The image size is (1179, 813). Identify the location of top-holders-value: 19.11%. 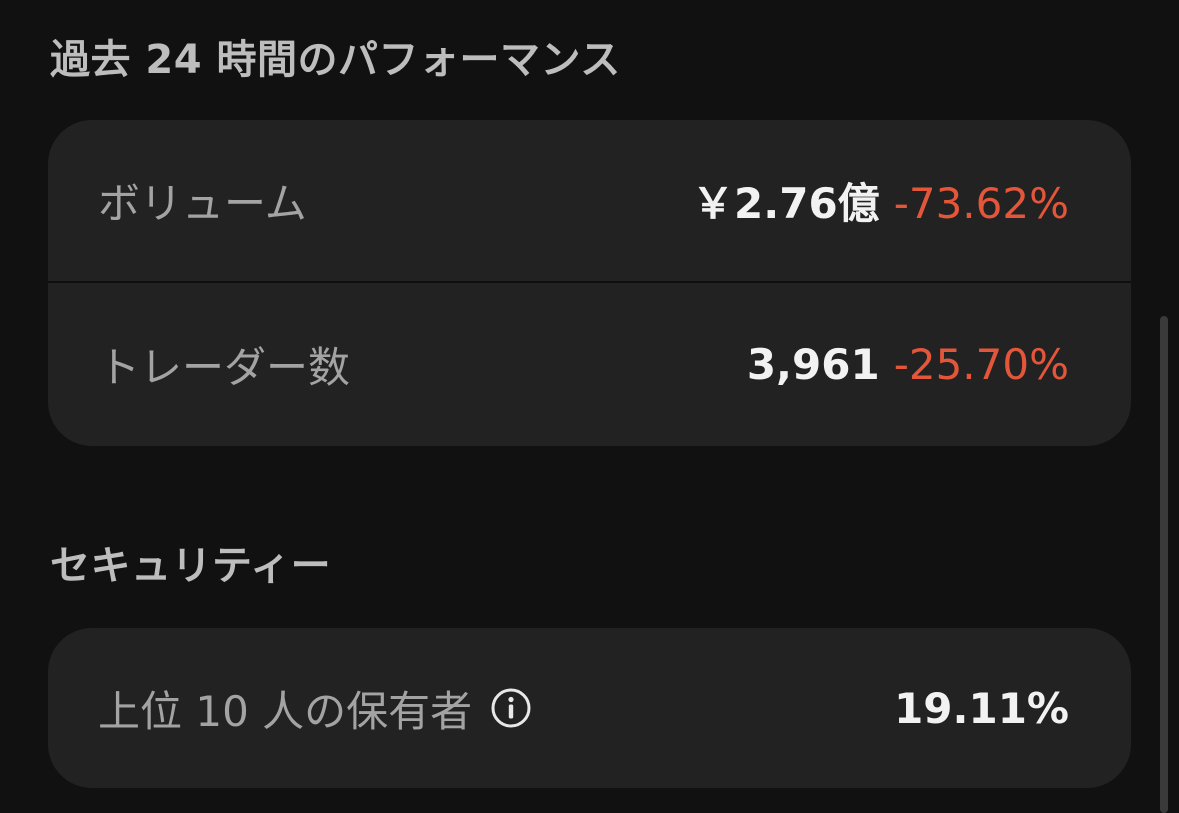
(981, 708).